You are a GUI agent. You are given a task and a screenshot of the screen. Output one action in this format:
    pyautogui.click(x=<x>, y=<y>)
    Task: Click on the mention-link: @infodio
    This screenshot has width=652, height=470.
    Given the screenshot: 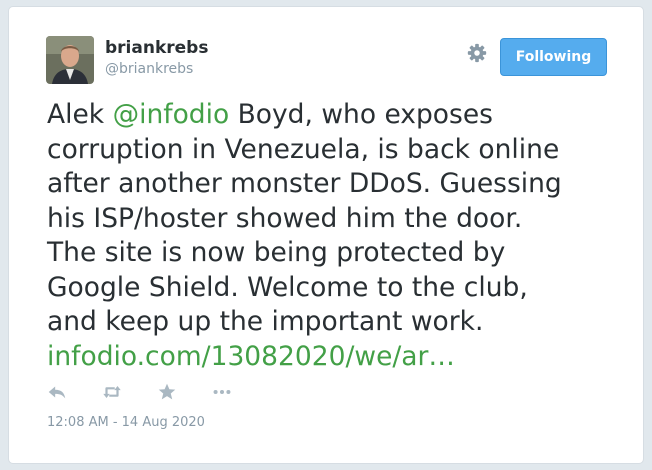 What is the action you would take?
    pyautogui.click(x=171, y=114)
    